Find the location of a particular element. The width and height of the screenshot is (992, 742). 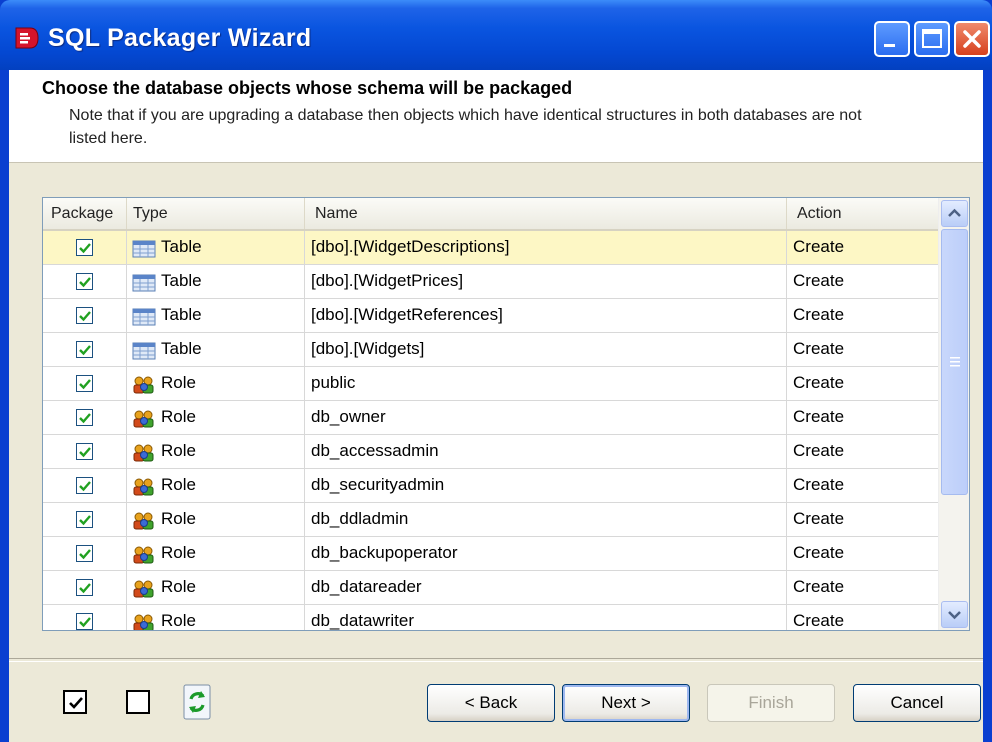

cancel-button: Cancel is located at coordinates (917, 703).